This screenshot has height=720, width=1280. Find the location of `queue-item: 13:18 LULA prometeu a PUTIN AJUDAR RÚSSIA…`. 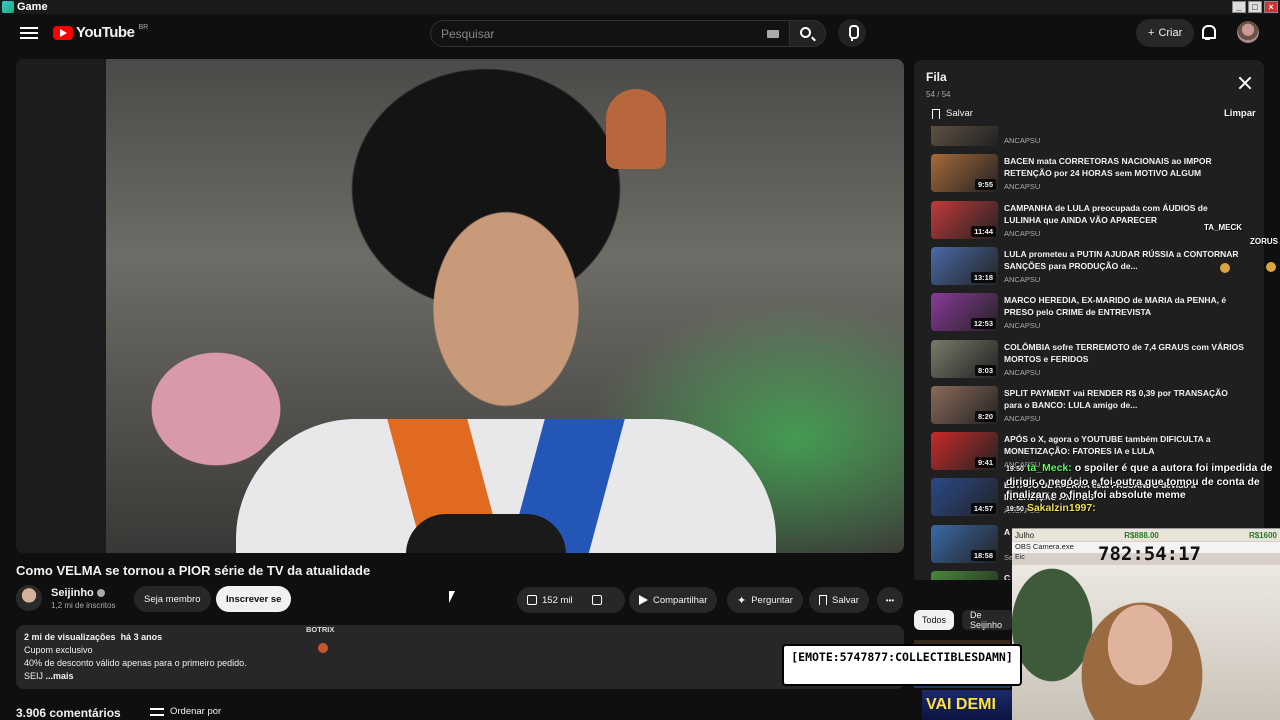

queue-item: 13:18 LULA prometeu a PUTIN AJUDAR RÚSSIA… is located at coordinates (1096, 268).